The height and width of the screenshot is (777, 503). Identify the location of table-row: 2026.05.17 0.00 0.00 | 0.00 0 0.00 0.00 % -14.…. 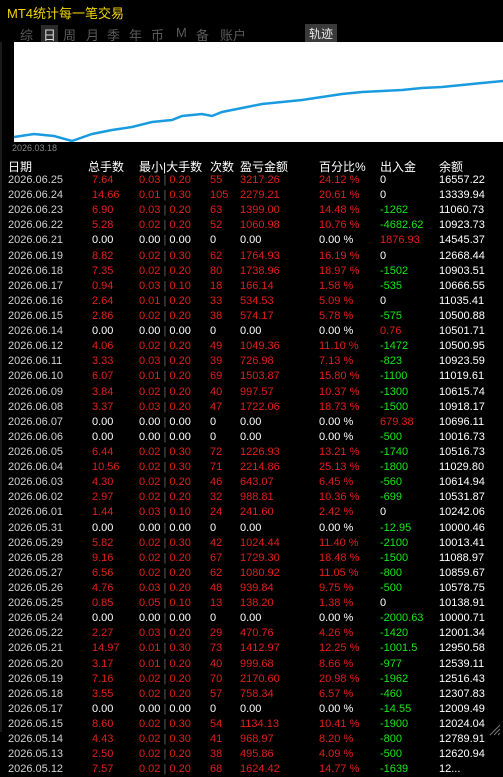
(251, 709).